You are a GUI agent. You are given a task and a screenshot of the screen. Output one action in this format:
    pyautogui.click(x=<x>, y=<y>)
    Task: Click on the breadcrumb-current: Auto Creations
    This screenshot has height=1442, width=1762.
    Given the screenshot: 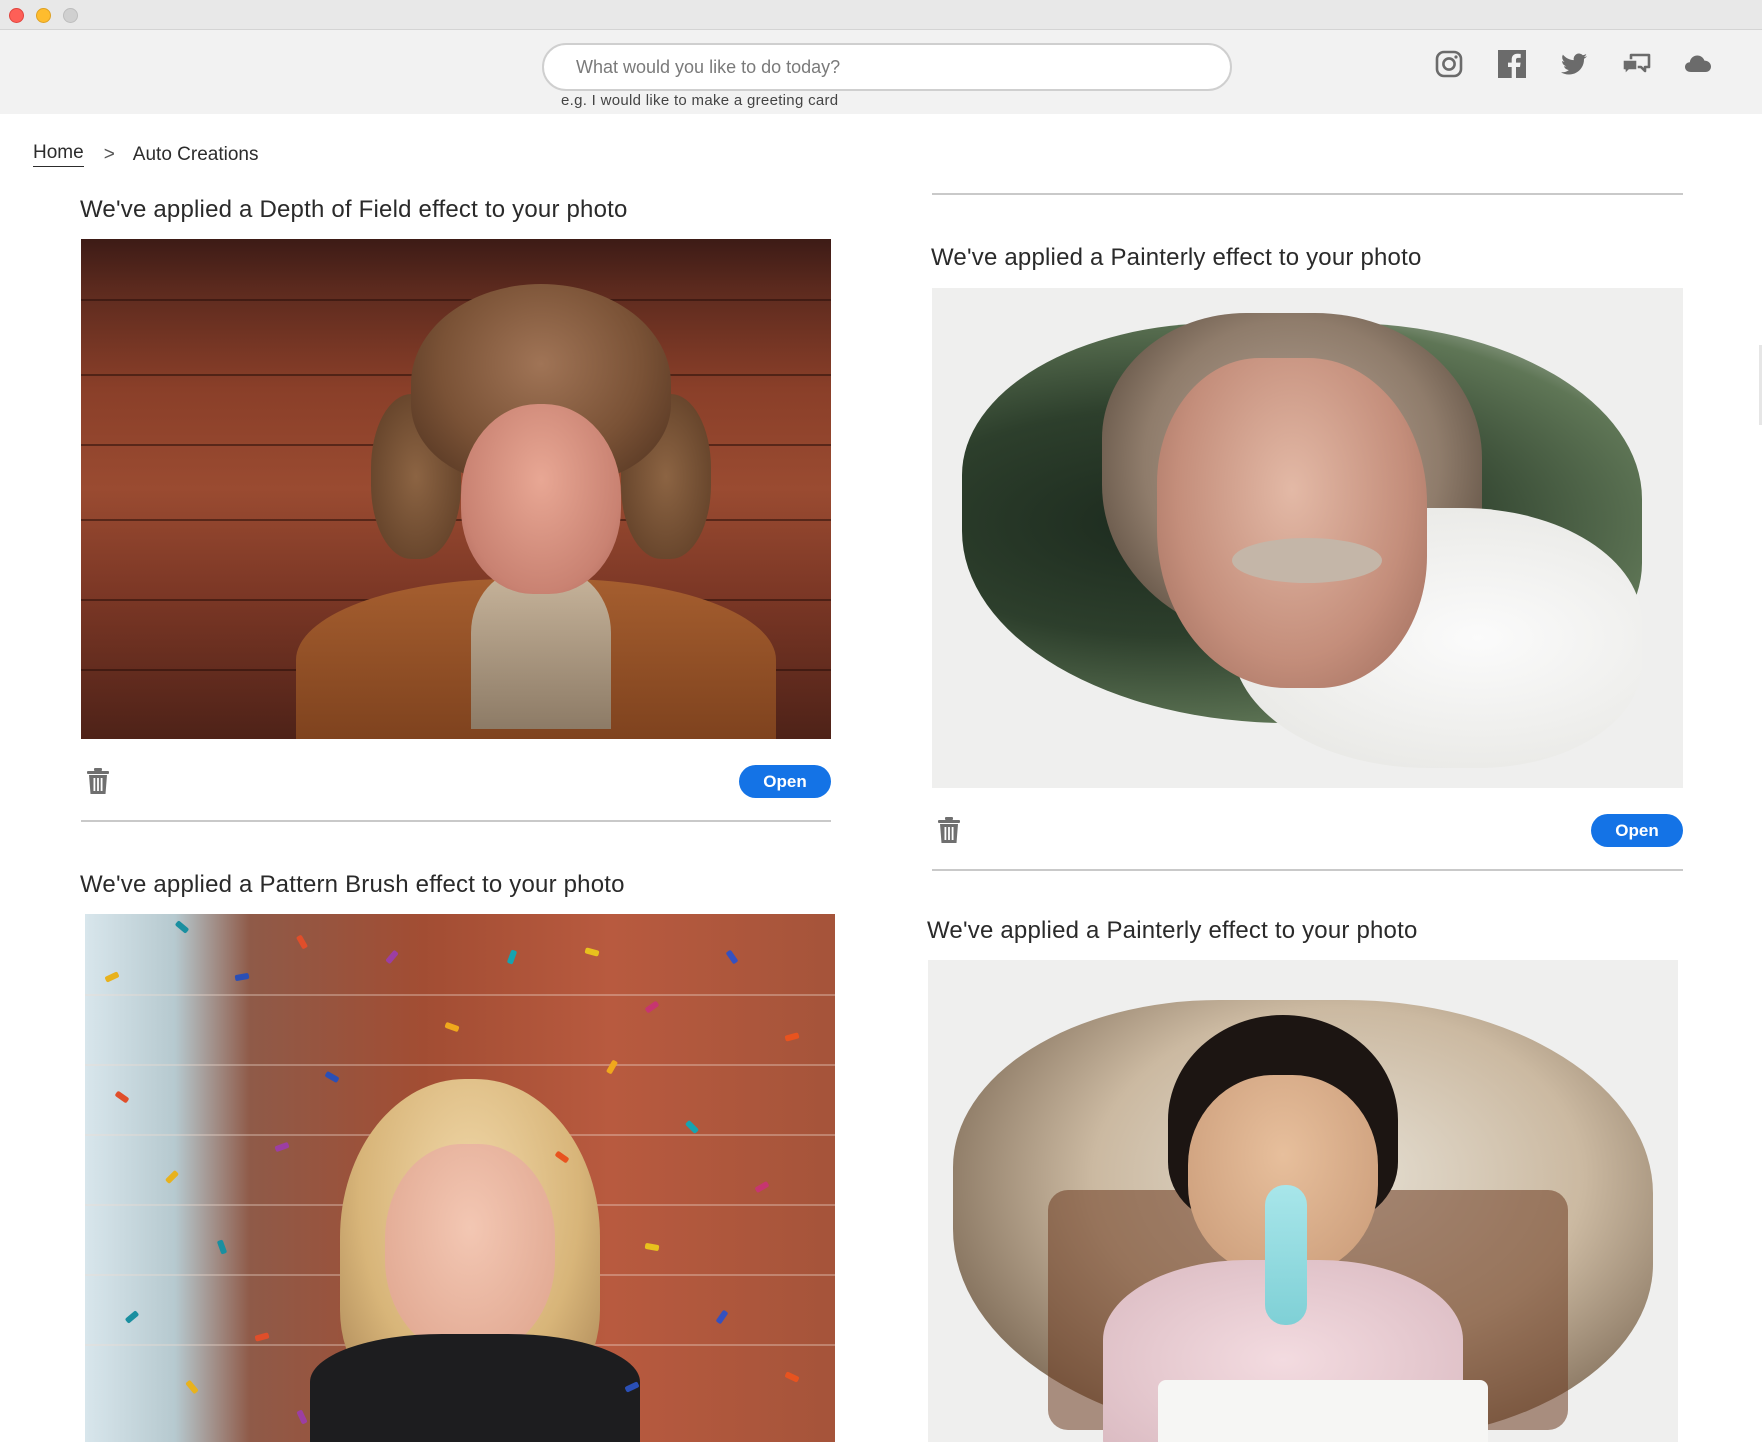 What is the action you would take?
    pyautogui.click(x=195, y=154)
    